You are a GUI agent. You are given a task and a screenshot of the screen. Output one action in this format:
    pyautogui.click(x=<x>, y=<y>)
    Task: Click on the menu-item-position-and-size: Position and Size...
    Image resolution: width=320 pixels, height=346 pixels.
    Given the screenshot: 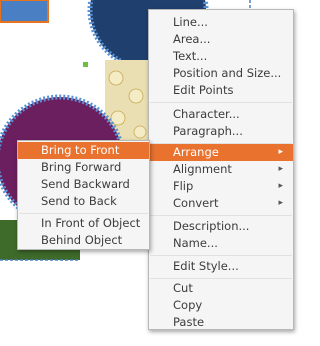 What is the action you would take?
    pyautogui.click(x=221, y=73)
    